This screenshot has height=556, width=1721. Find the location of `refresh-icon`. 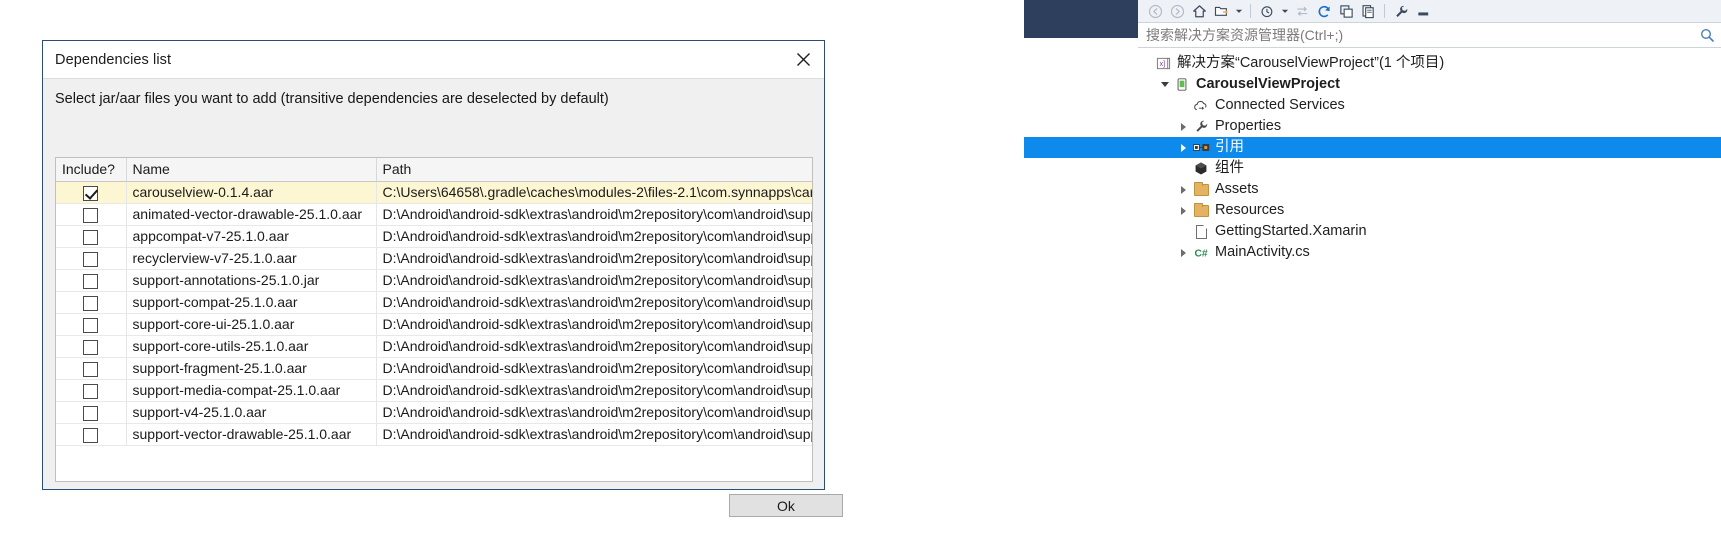

refresh-icon is located at coordinates (1324, 11).